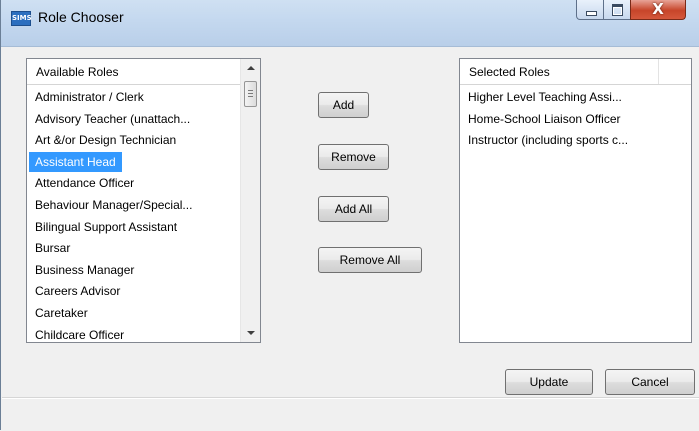  What do you see at coordinates (79, 333) in the screenshot?
I see `list-item: Childcare Officer` at bounding box center [79, 333].